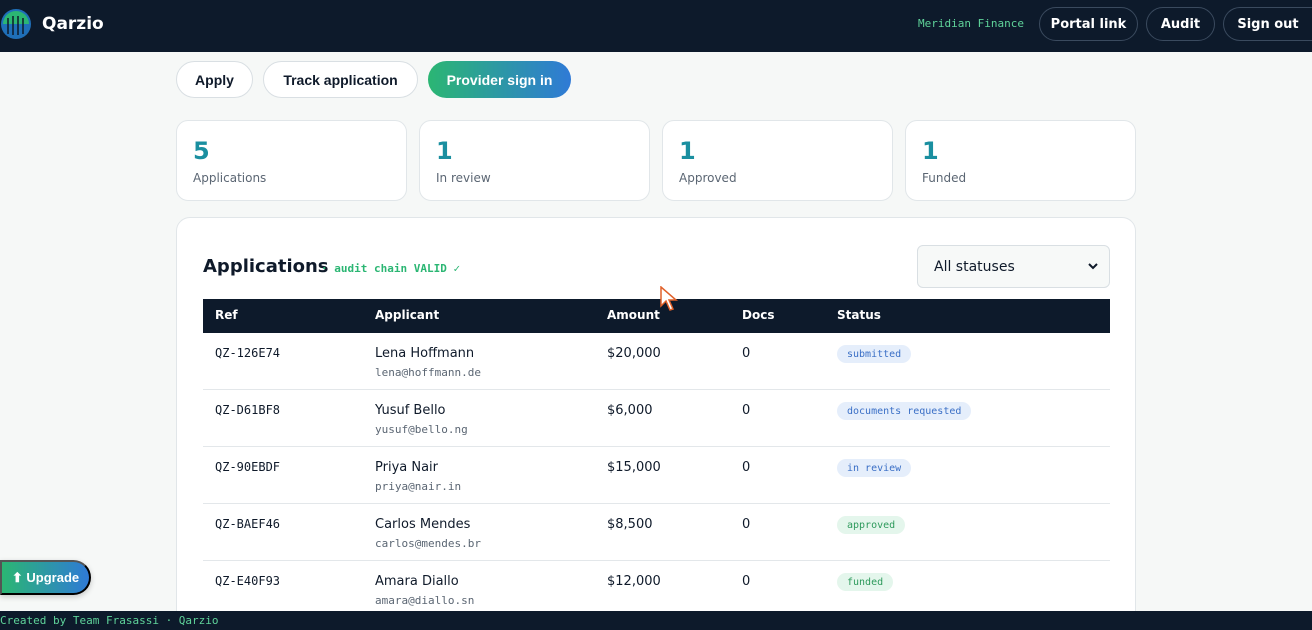 This screenshot has height=630, width=1312. I want to click on row-applicant-name: Lena Hoffmann, so click(425, 353).